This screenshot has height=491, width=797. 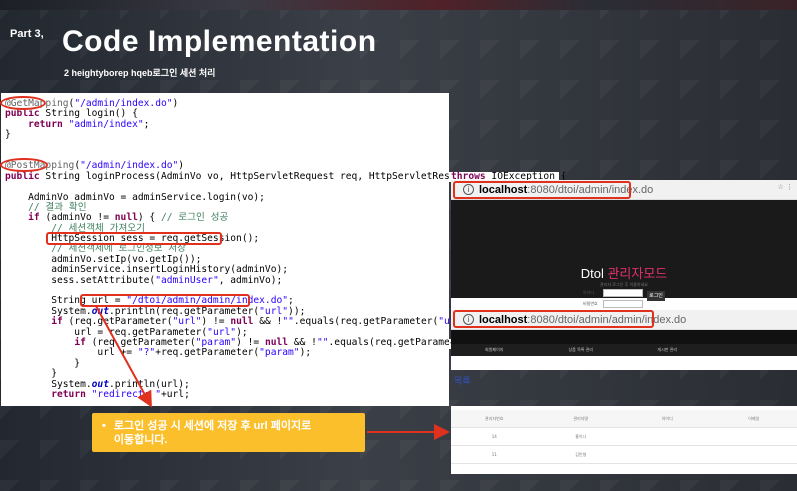 I want to click on annotation-arrows, so click(x=272, y=372).